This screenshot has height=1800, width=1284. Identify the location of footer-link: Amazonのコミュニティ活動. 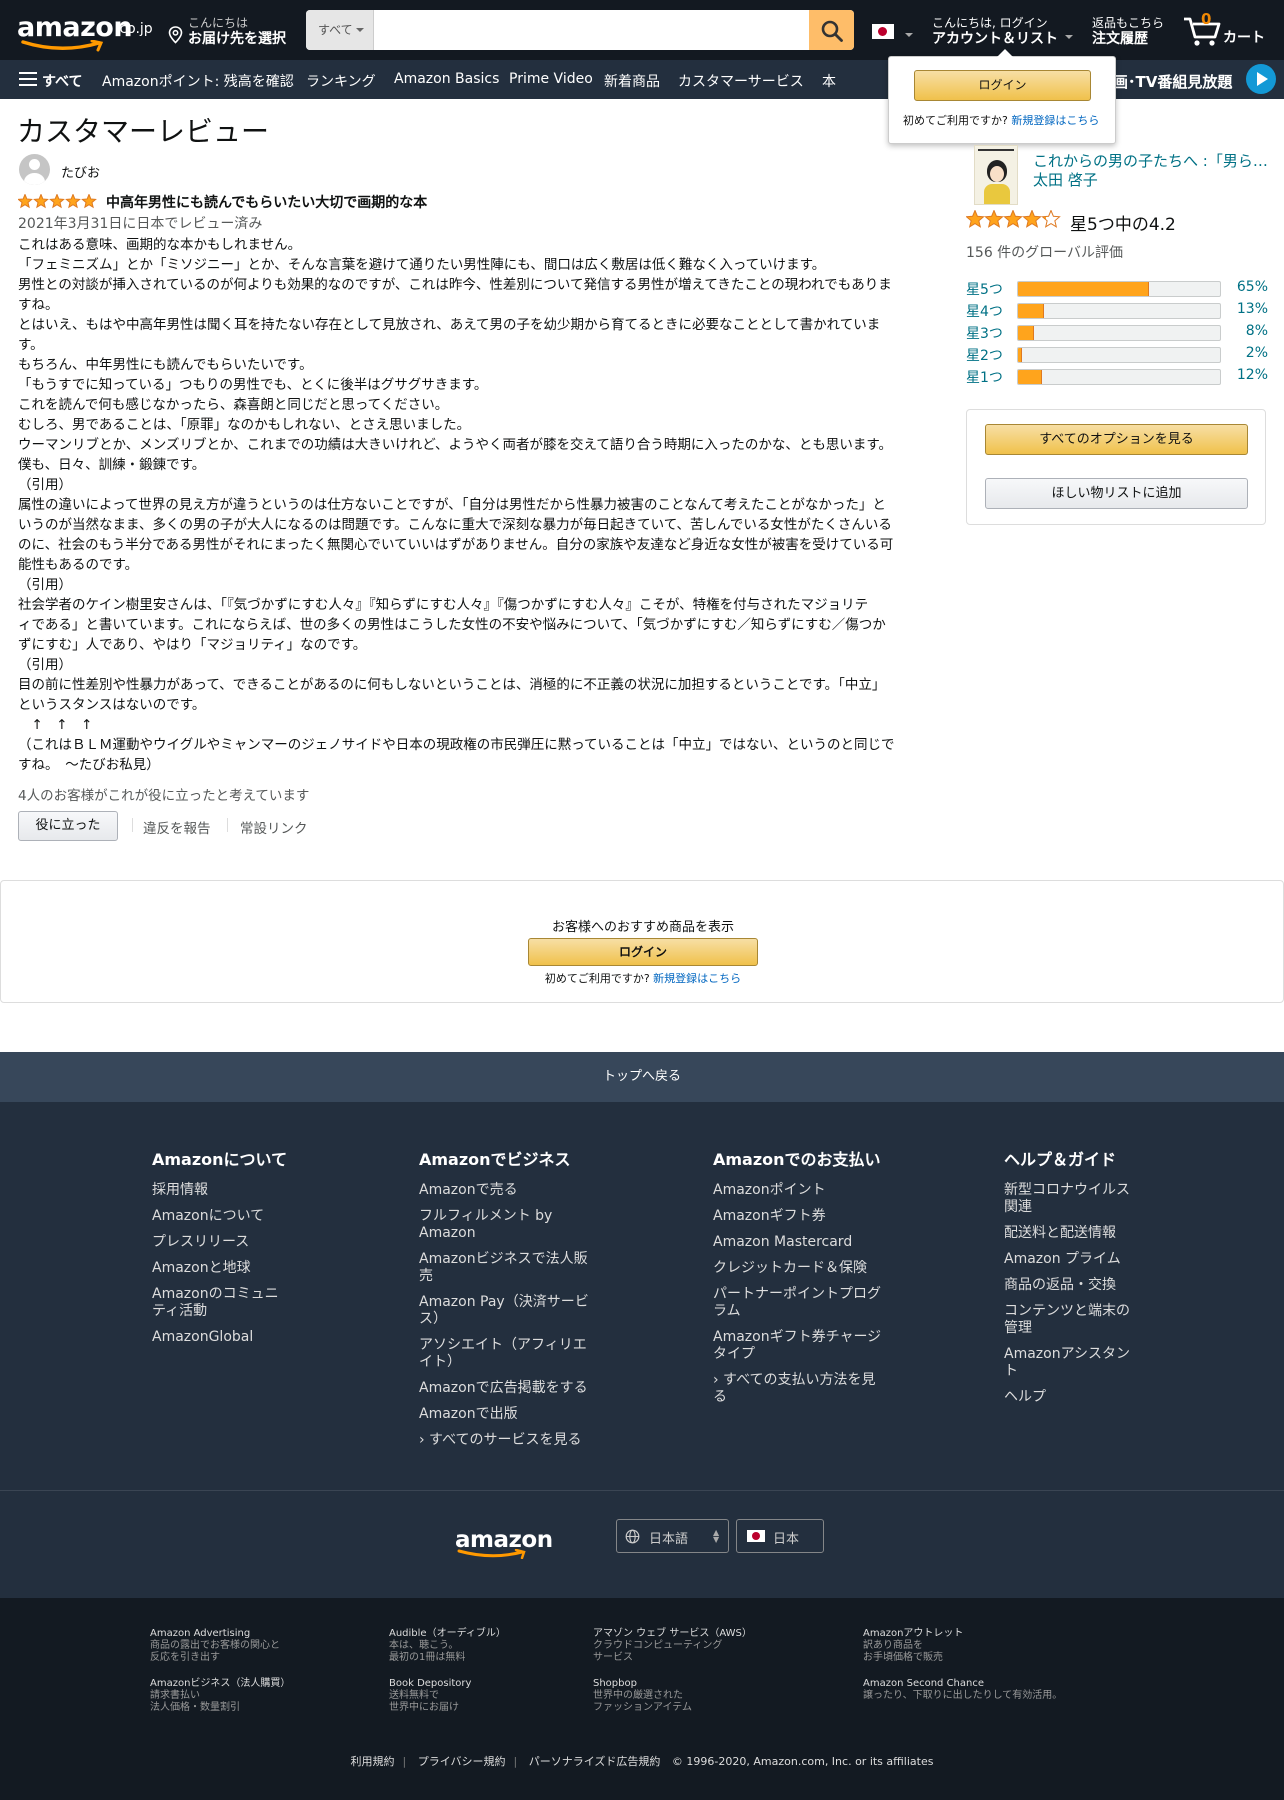
(222, 1303).